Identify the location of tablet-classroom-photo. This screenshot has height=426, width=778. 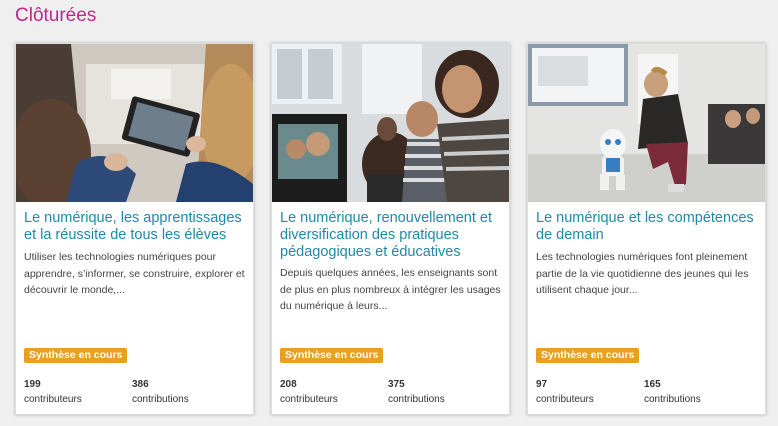
(134, 123).